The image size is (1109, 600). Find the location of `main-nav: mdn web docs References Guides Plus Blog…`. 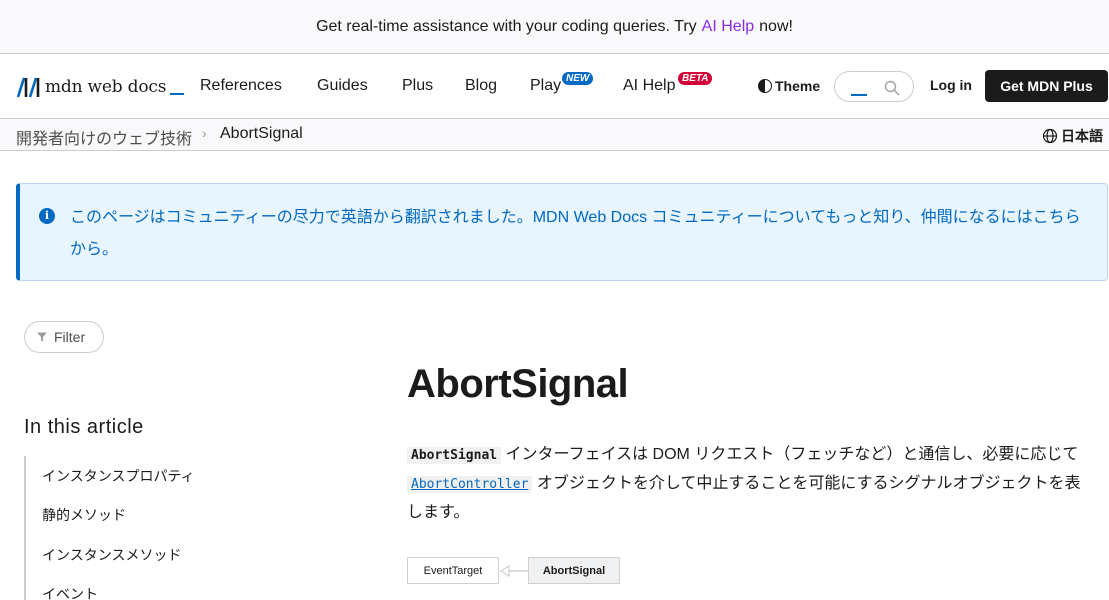

main-nav: mdn web docs References Guides Plus Blog… is located at coordinates (554, 86).